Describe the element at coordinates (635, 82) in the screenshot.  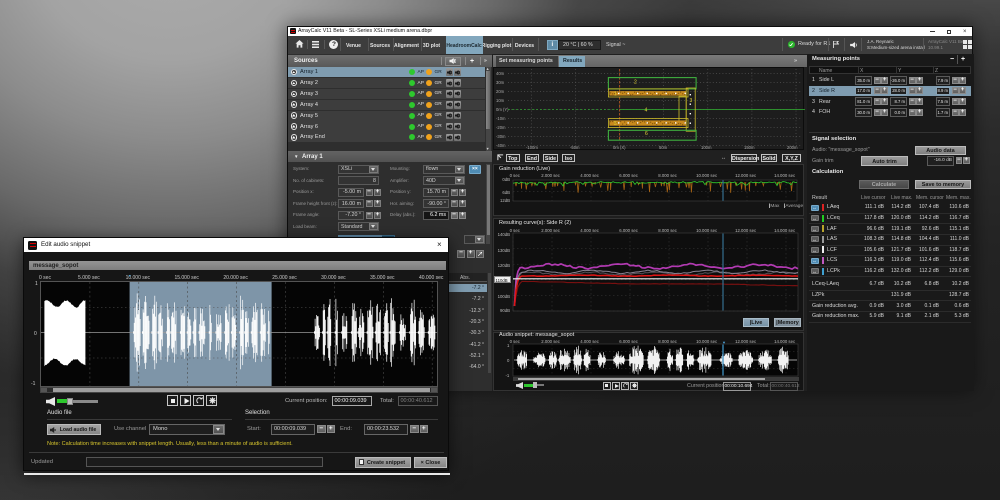
I see `svg-text: 2` at that location.